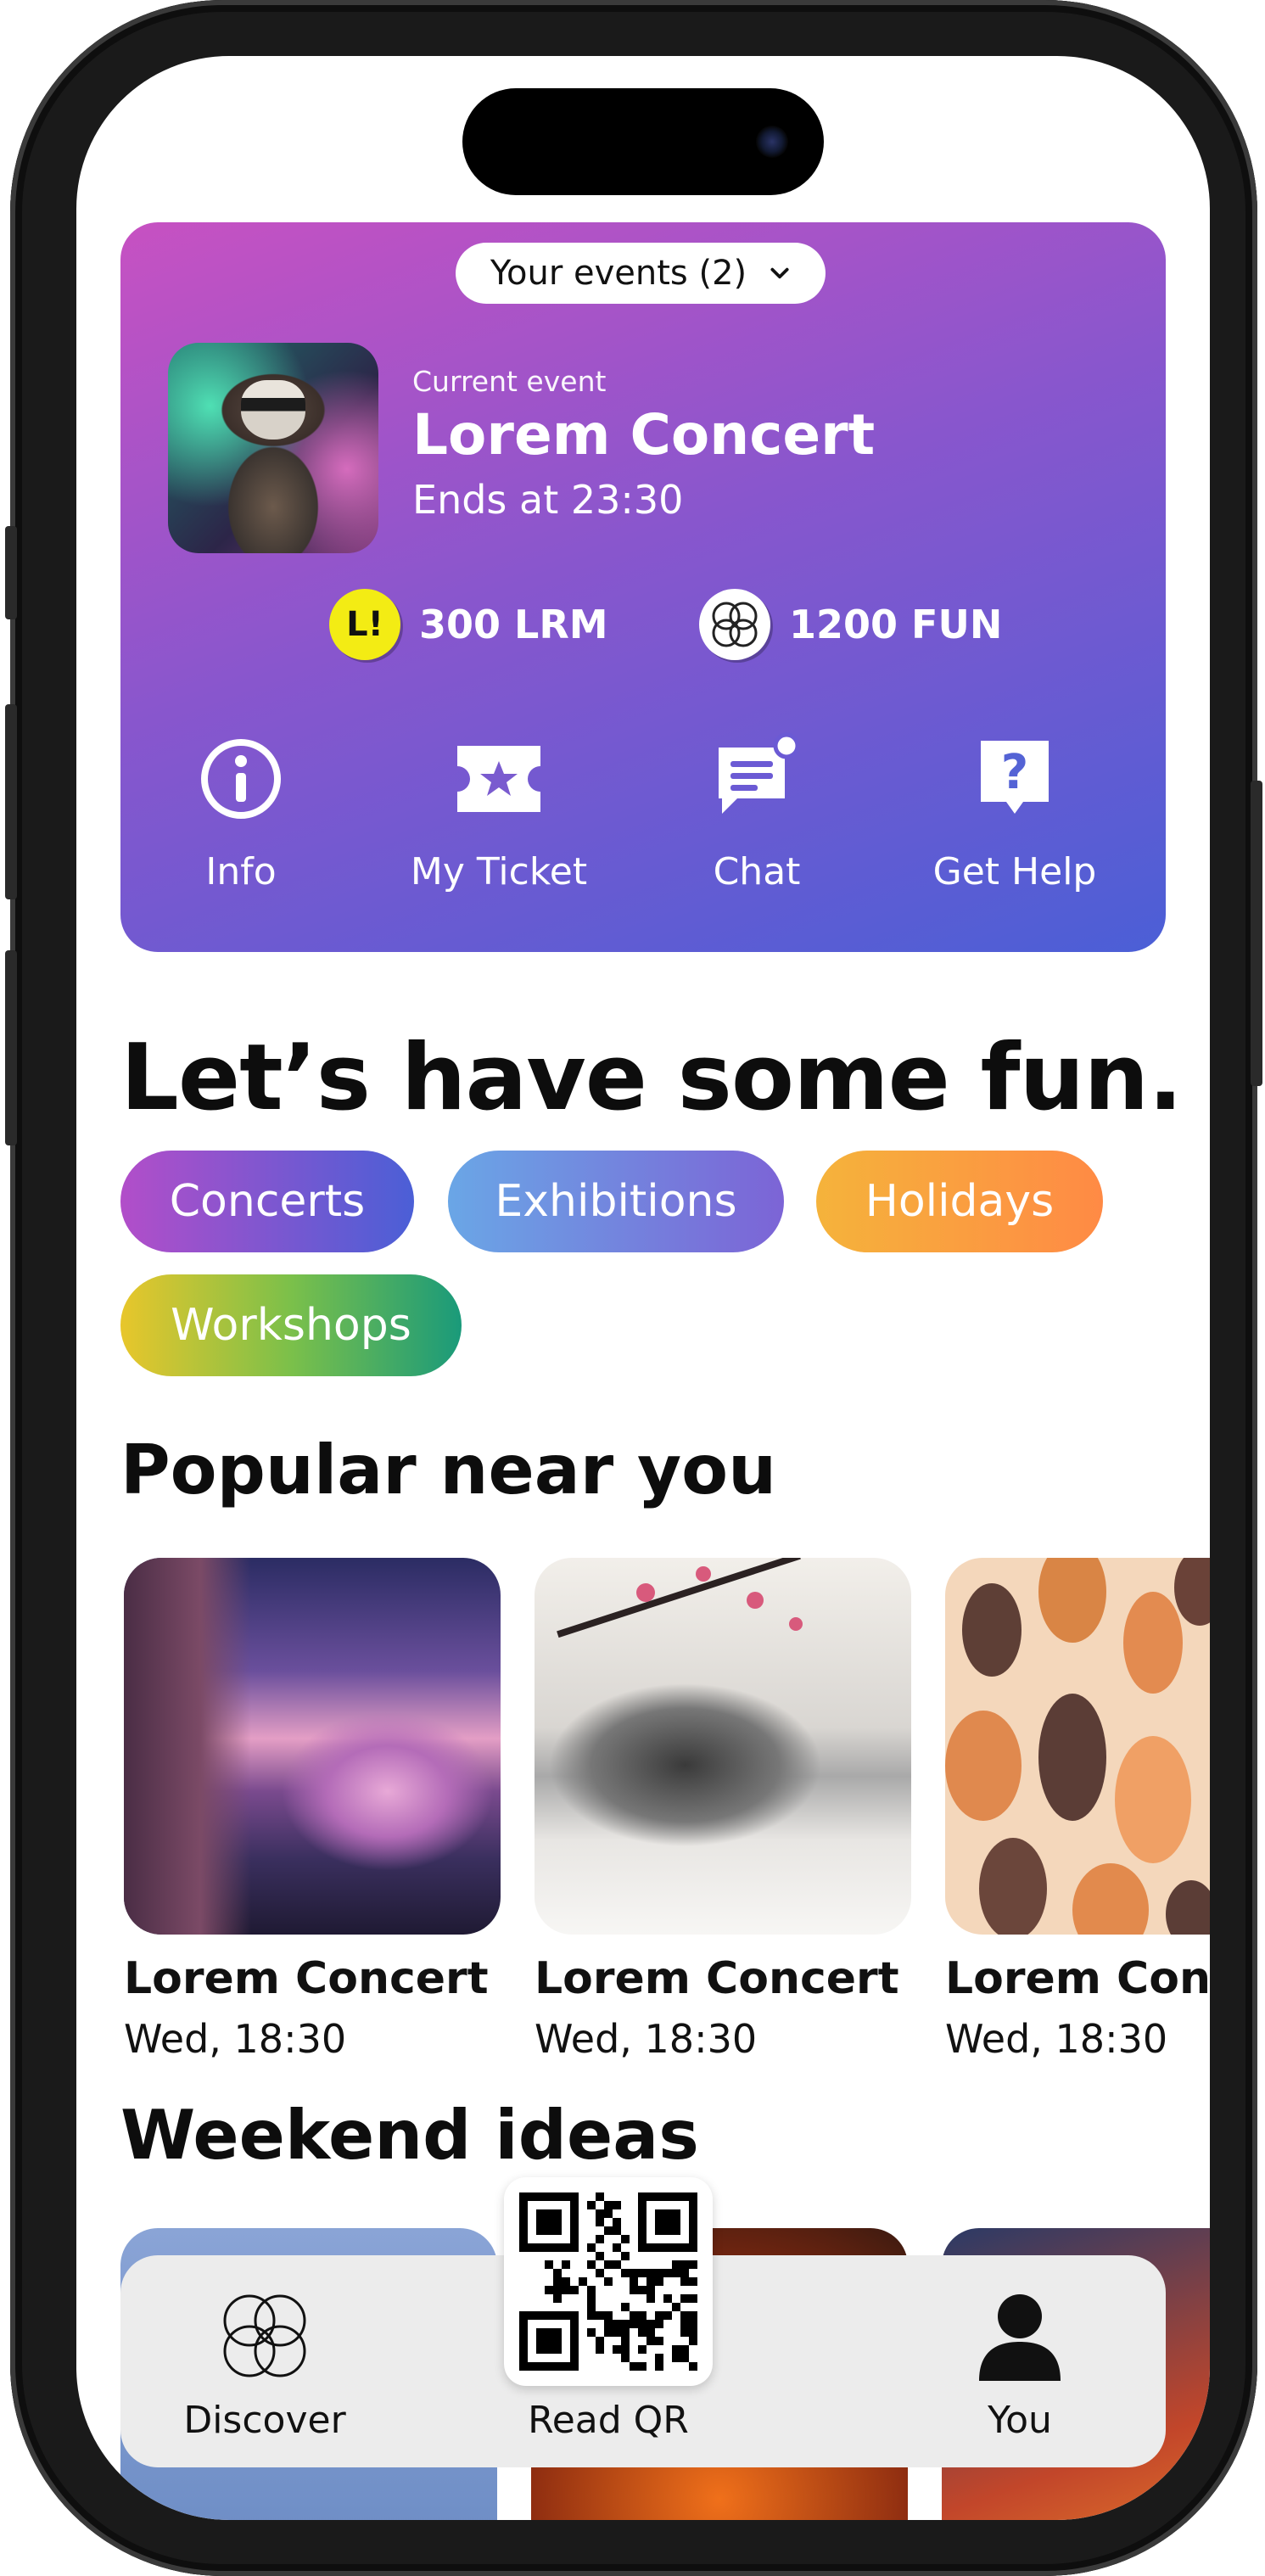  Describe the element at coordinates (364, 624) in the screenshot. I see `lrm-coin-icon: L!` at that location.